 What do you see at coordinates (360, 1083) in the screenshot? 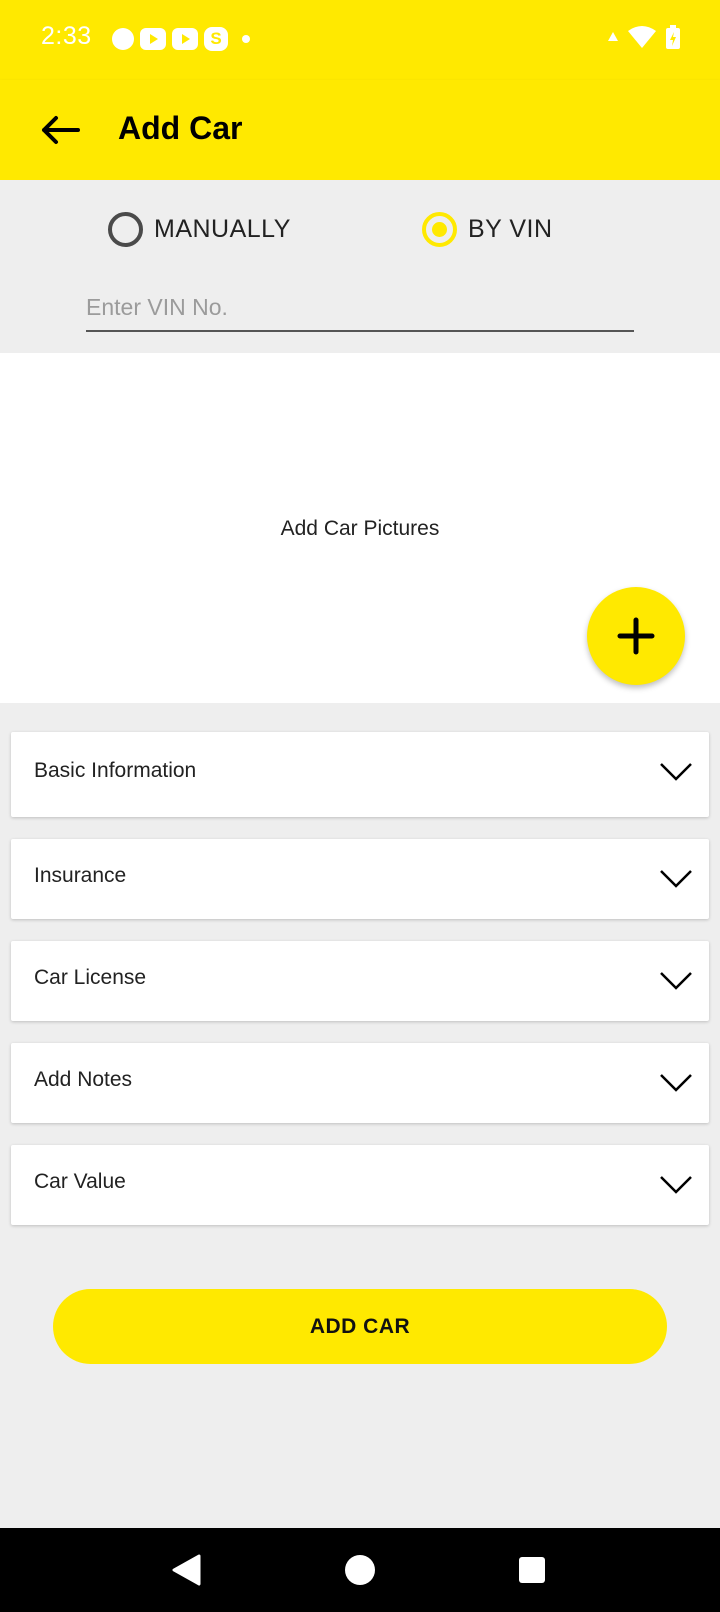
I see `section-add-notes: Add Notes` at bounding box center [360, 1083].